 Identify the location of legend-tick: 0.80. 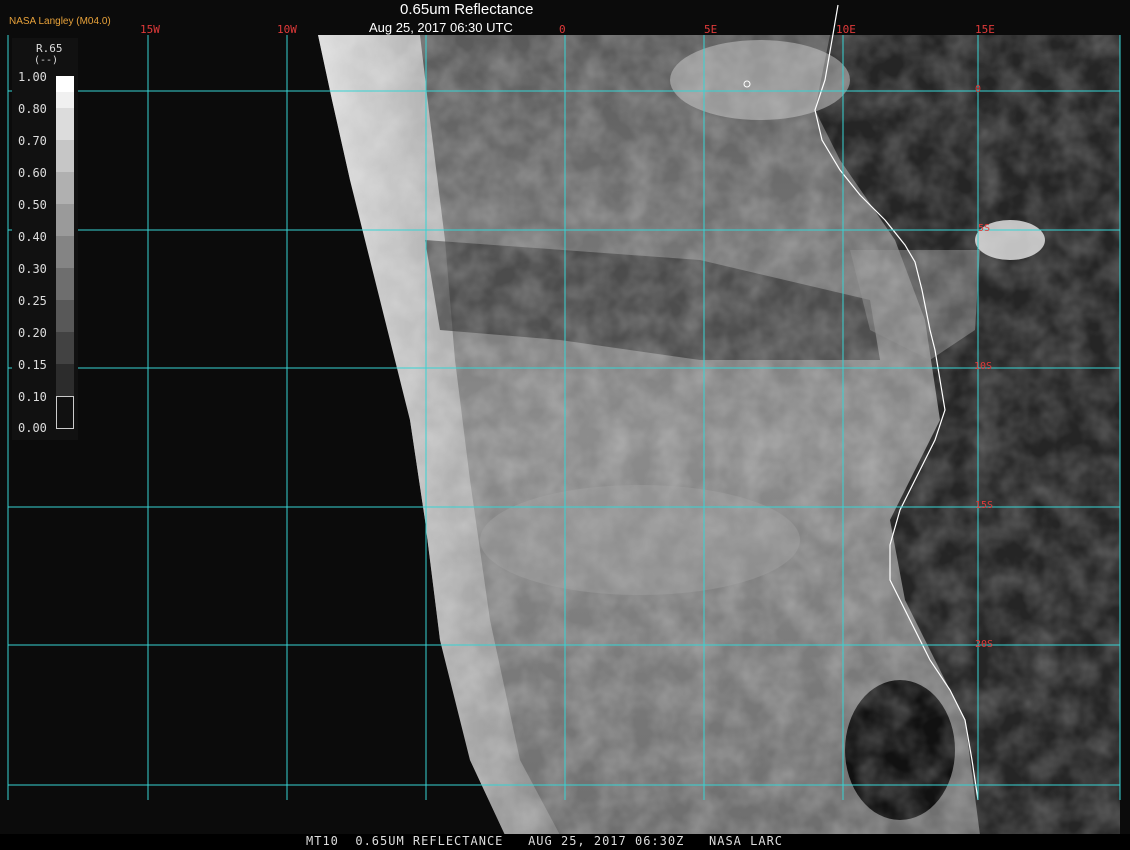
(32, 109).